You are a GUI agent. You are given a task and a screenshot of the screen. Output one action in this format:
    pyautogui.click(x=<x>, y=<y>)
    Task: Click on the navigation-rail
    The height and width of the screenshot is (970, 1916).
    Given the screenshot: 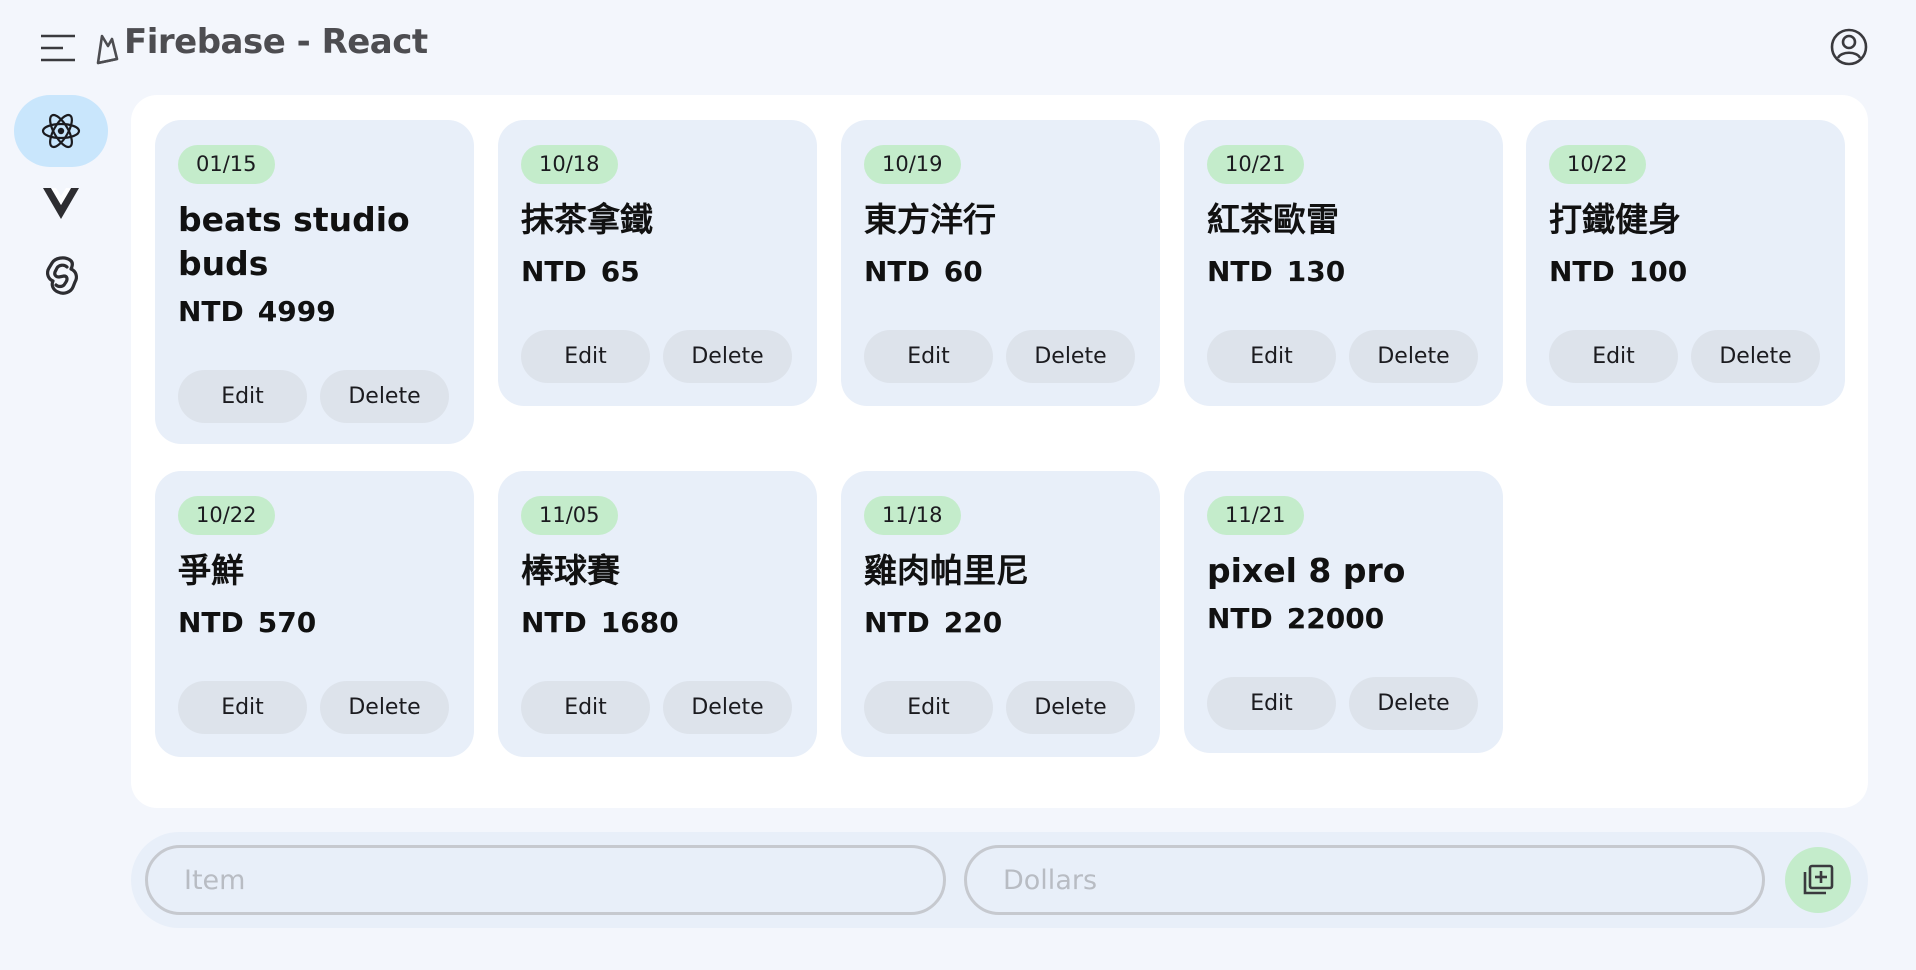 What is the action you would take?
    pyautogui.click(x=61, y=203)
    